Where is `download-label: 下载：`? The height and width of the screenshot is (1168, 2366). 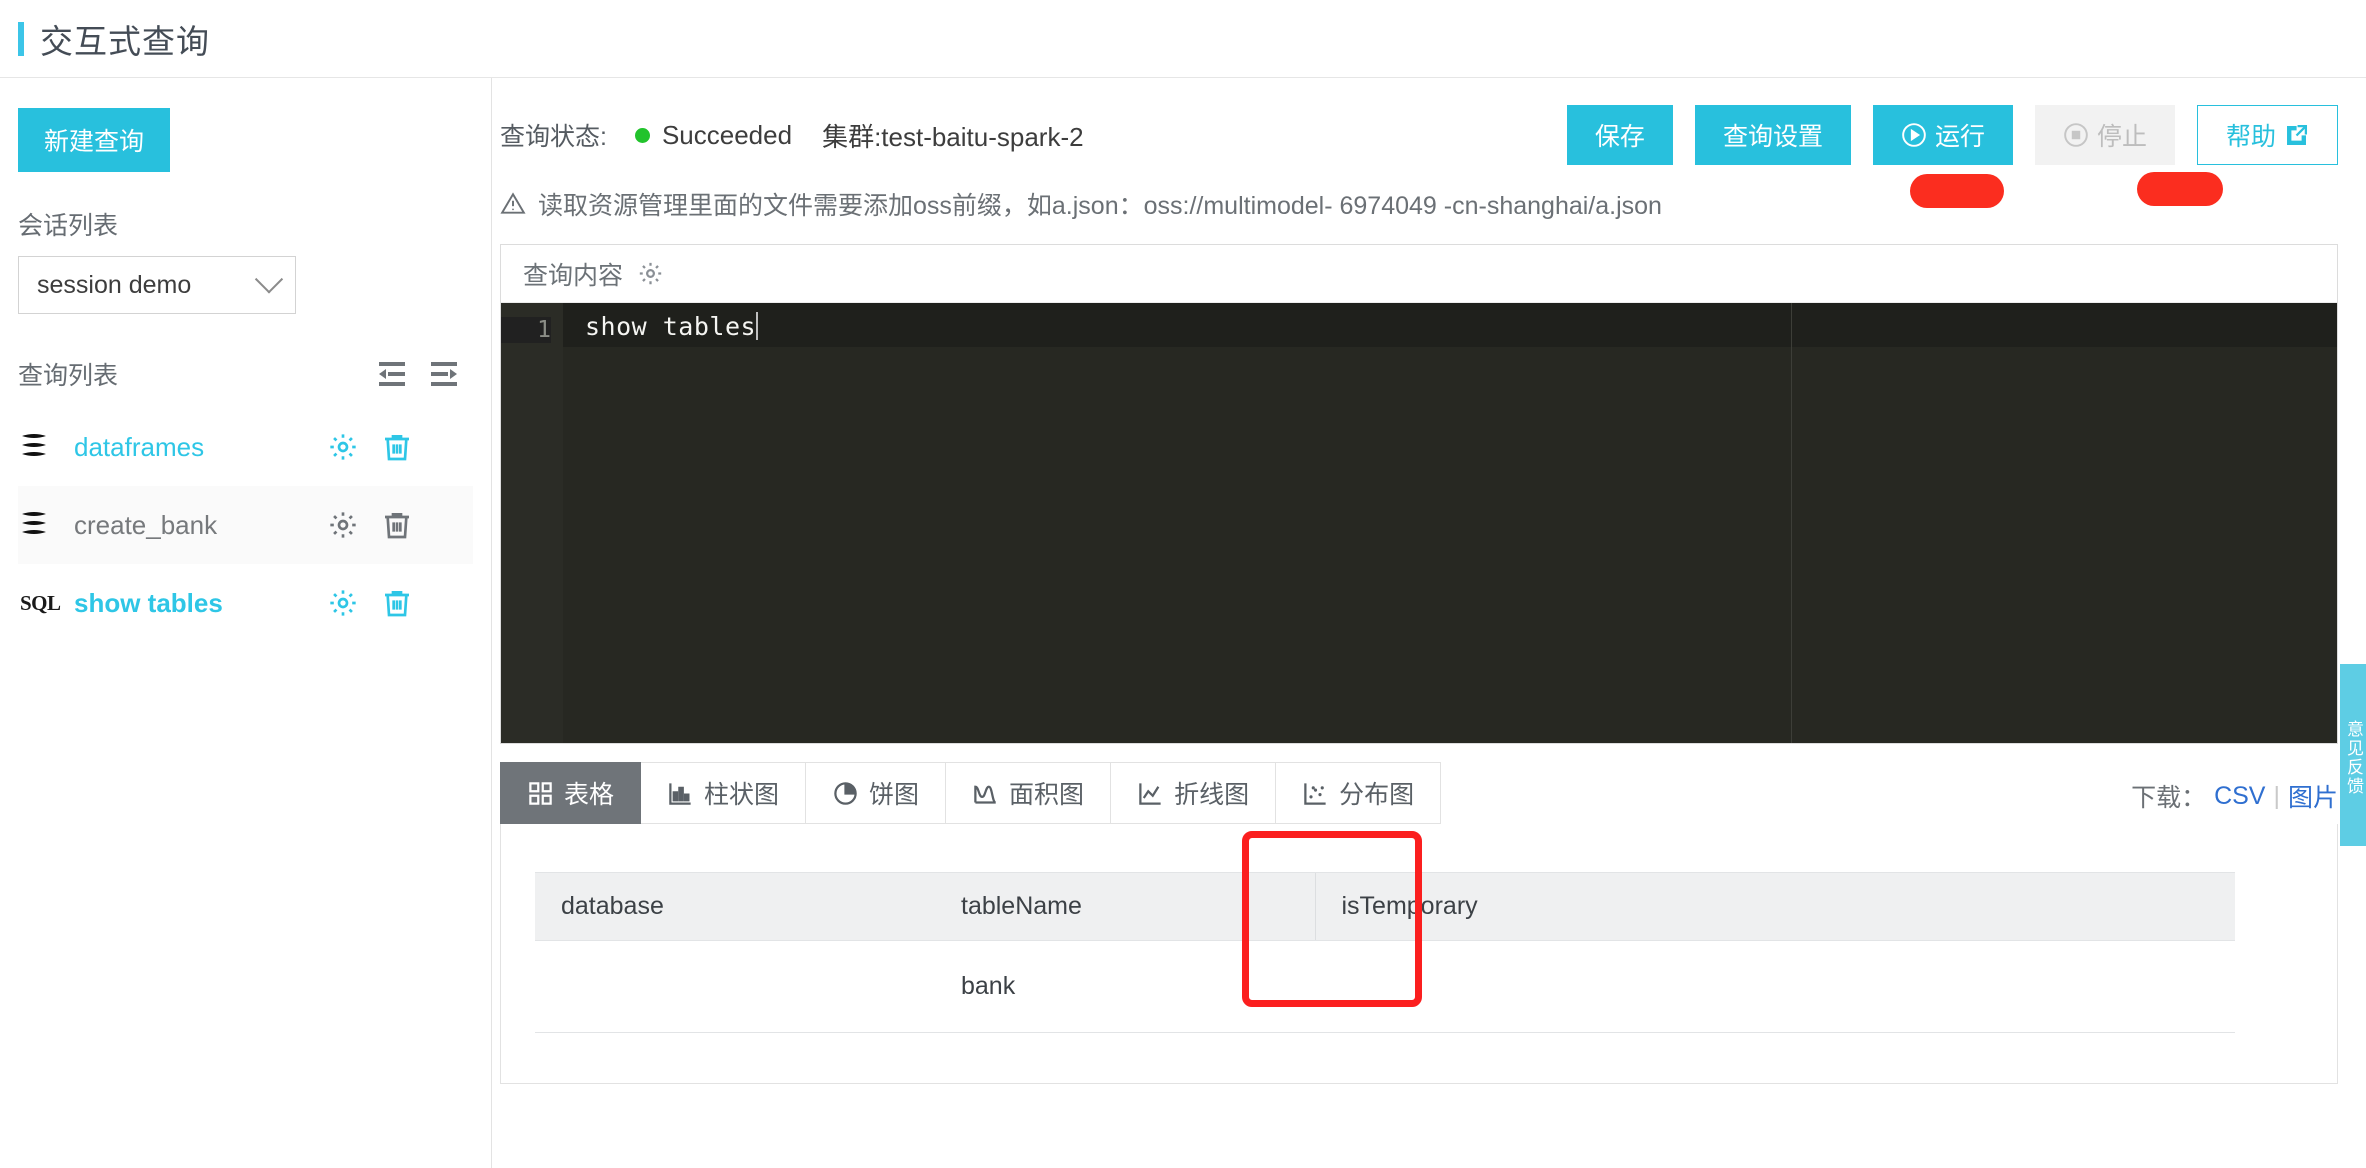
download-label: 下载： is located at coordinates (2169, 798).